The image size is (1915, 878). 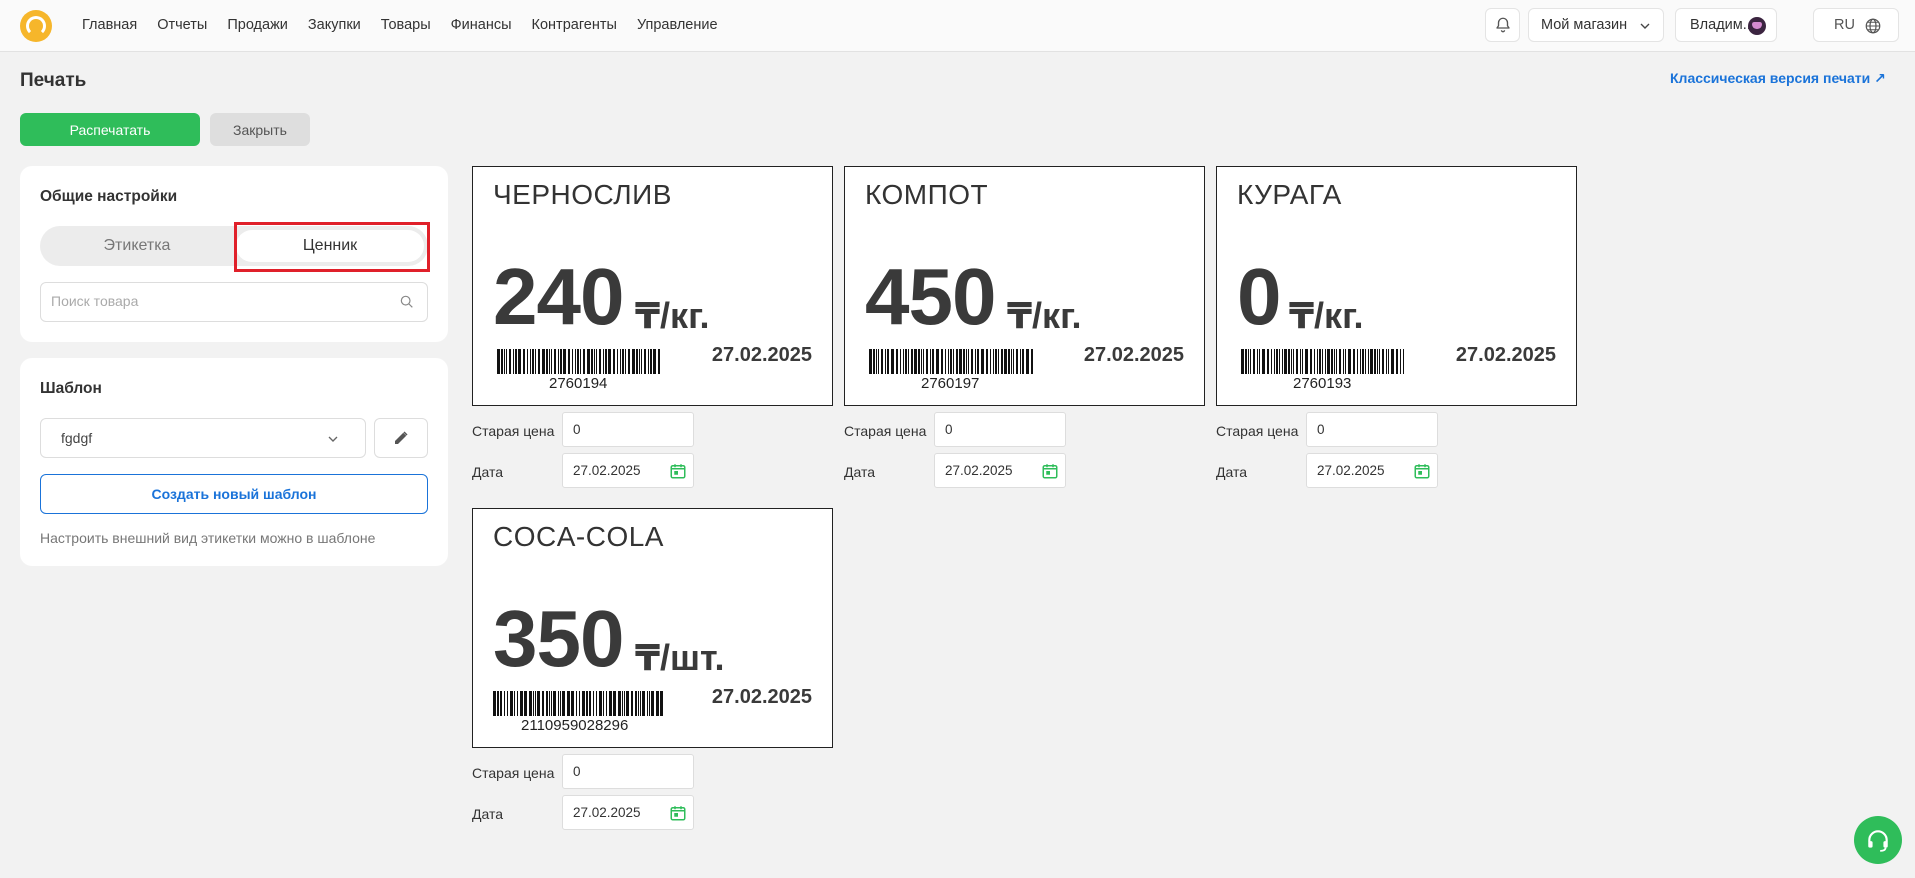 What do you see at coordinates (406, 301) in the screenshot?
I see `search-icon` at bounding box center [406, 301].